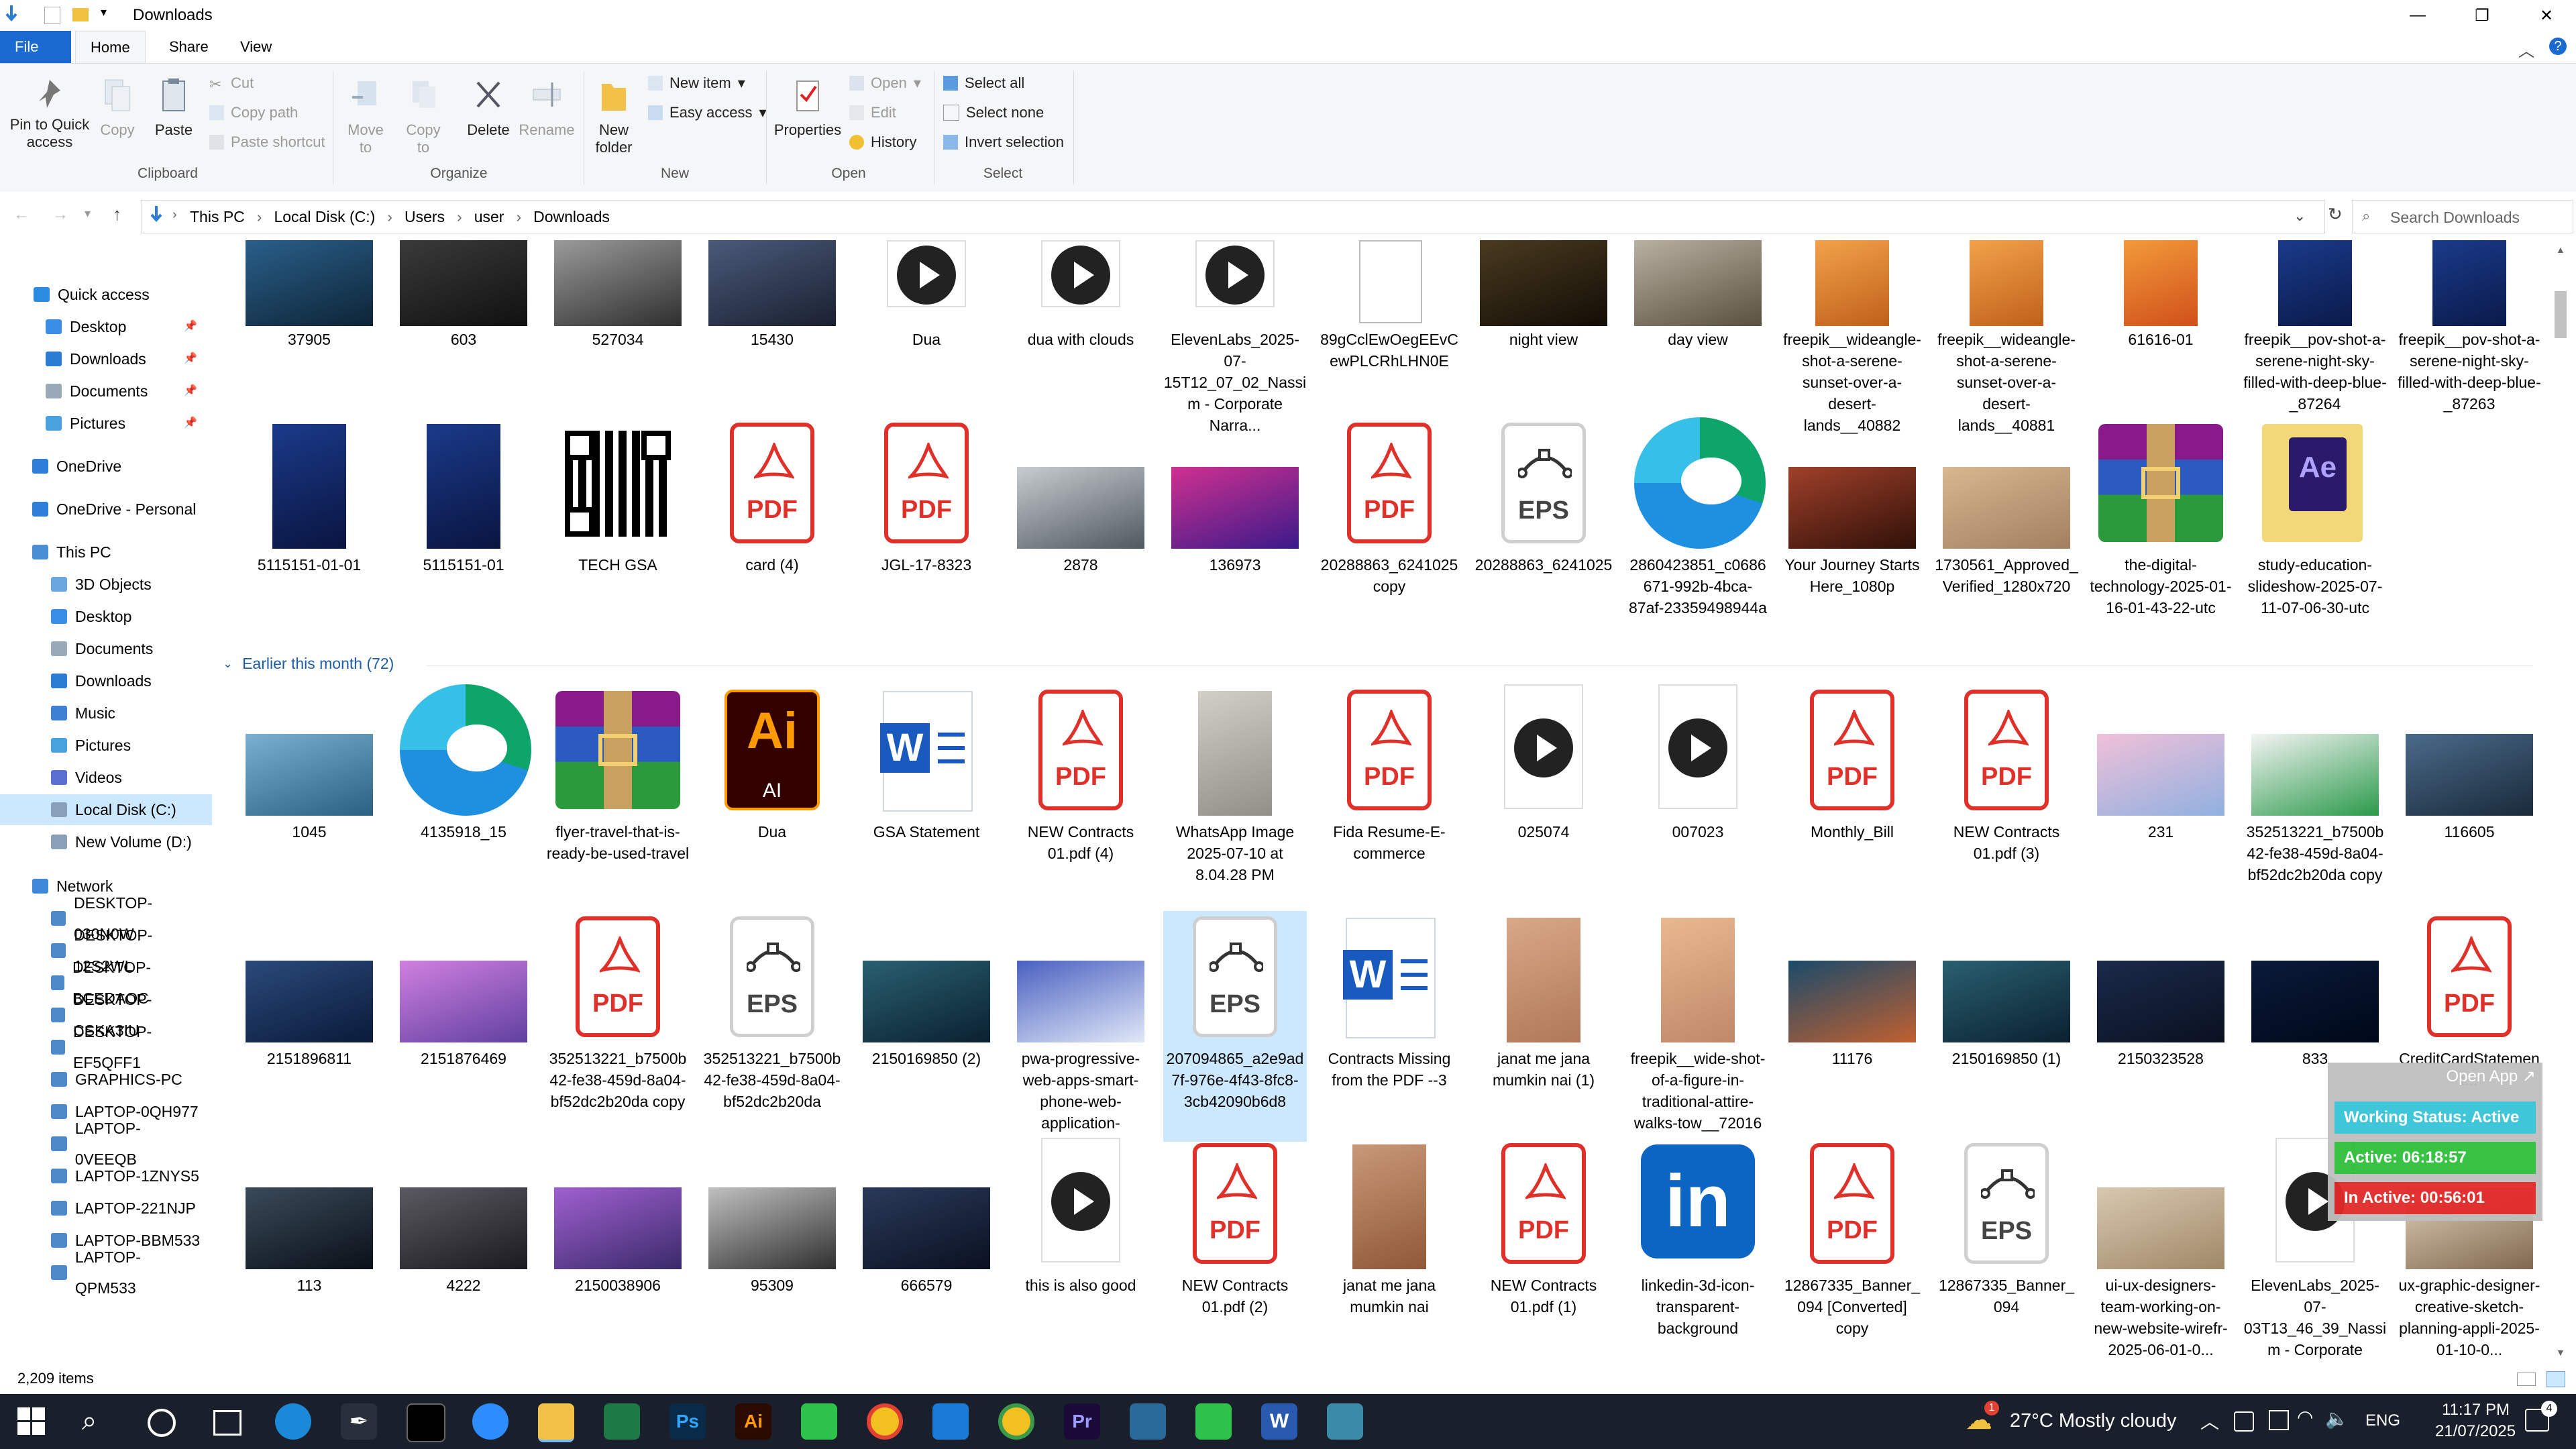 The width and height of the screenshot is (2576, 1449). What do you see at coordinates (50, 114) in the screenshot?
I see `pin-quick-access-button: Pin to Quick access` at bounding box center [50, 114].